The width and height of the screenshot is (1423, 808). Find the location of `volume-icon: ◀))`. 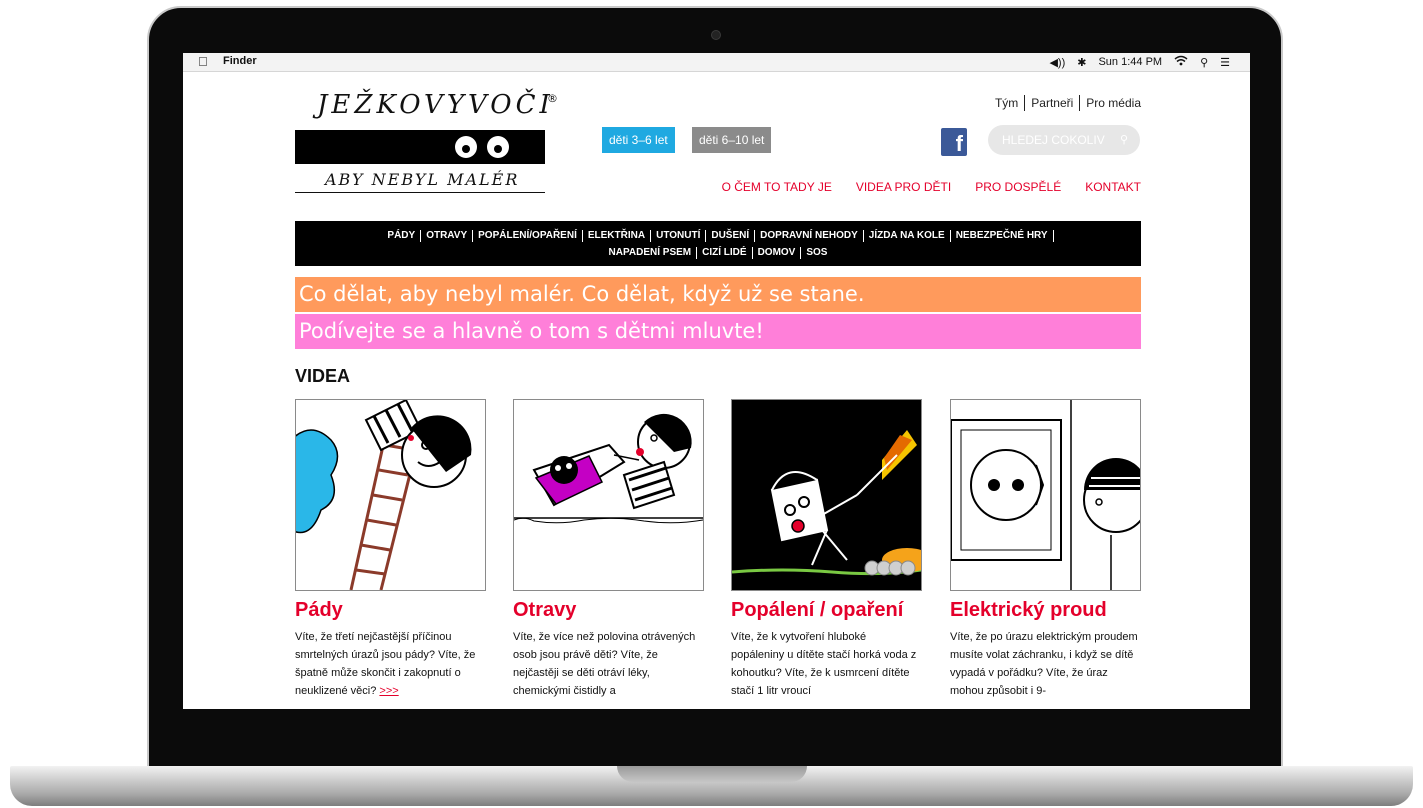

volume-icon: ◀)) is located at coordinates (1057, 62).